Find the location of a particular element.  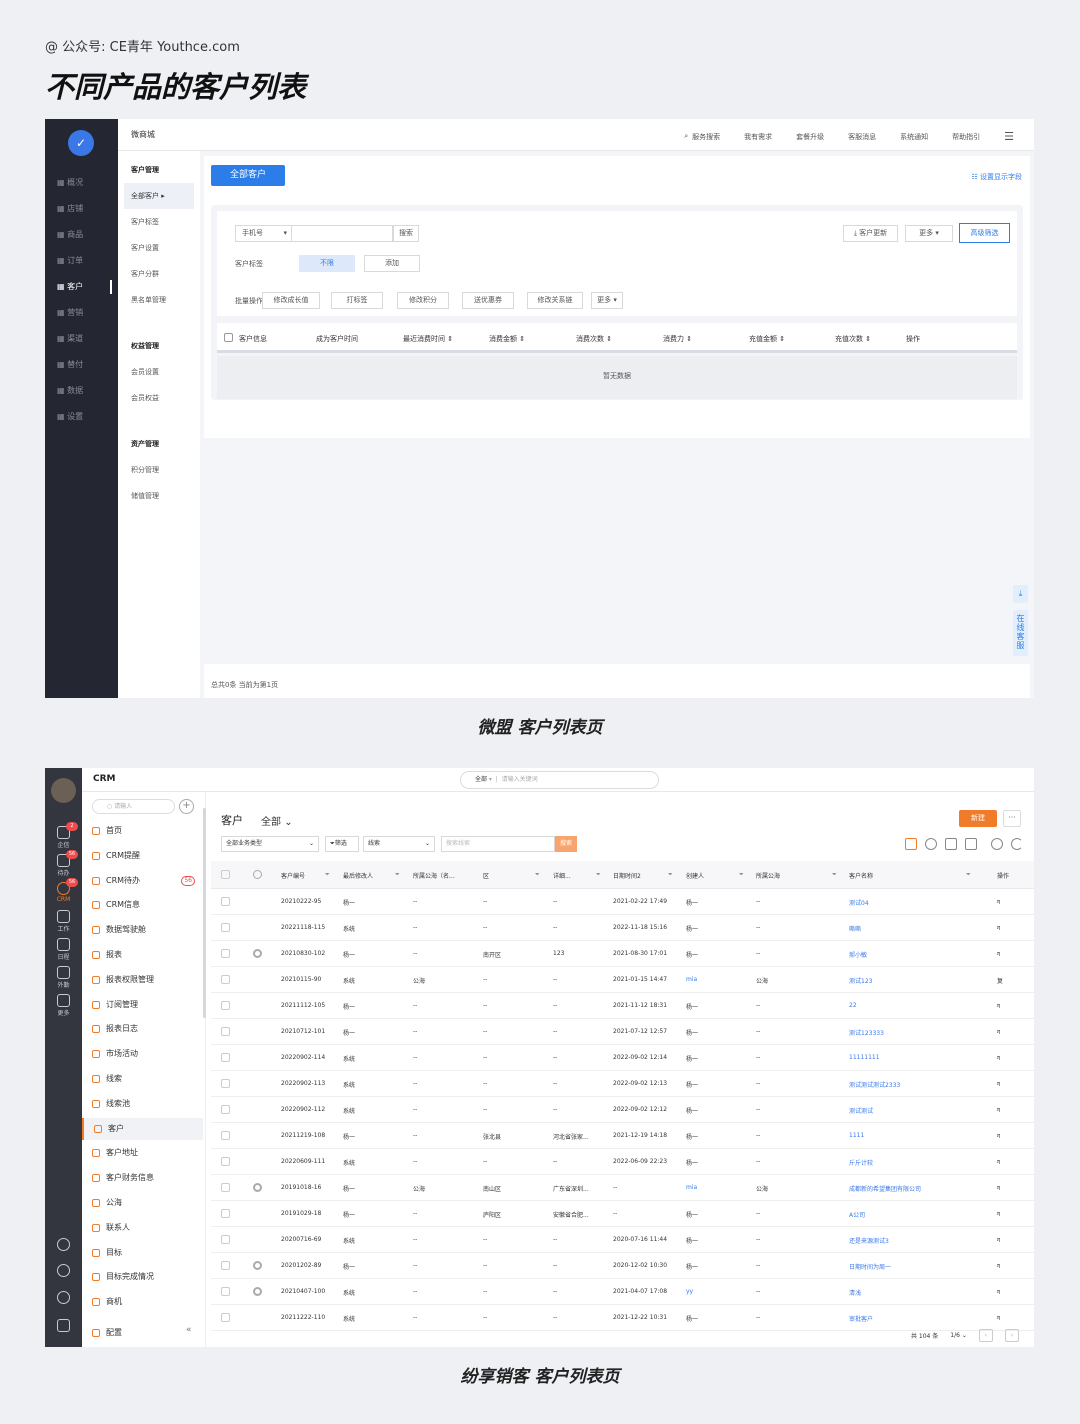

phone-select: 手机号 ▾ is located at coordinates (263, 233).